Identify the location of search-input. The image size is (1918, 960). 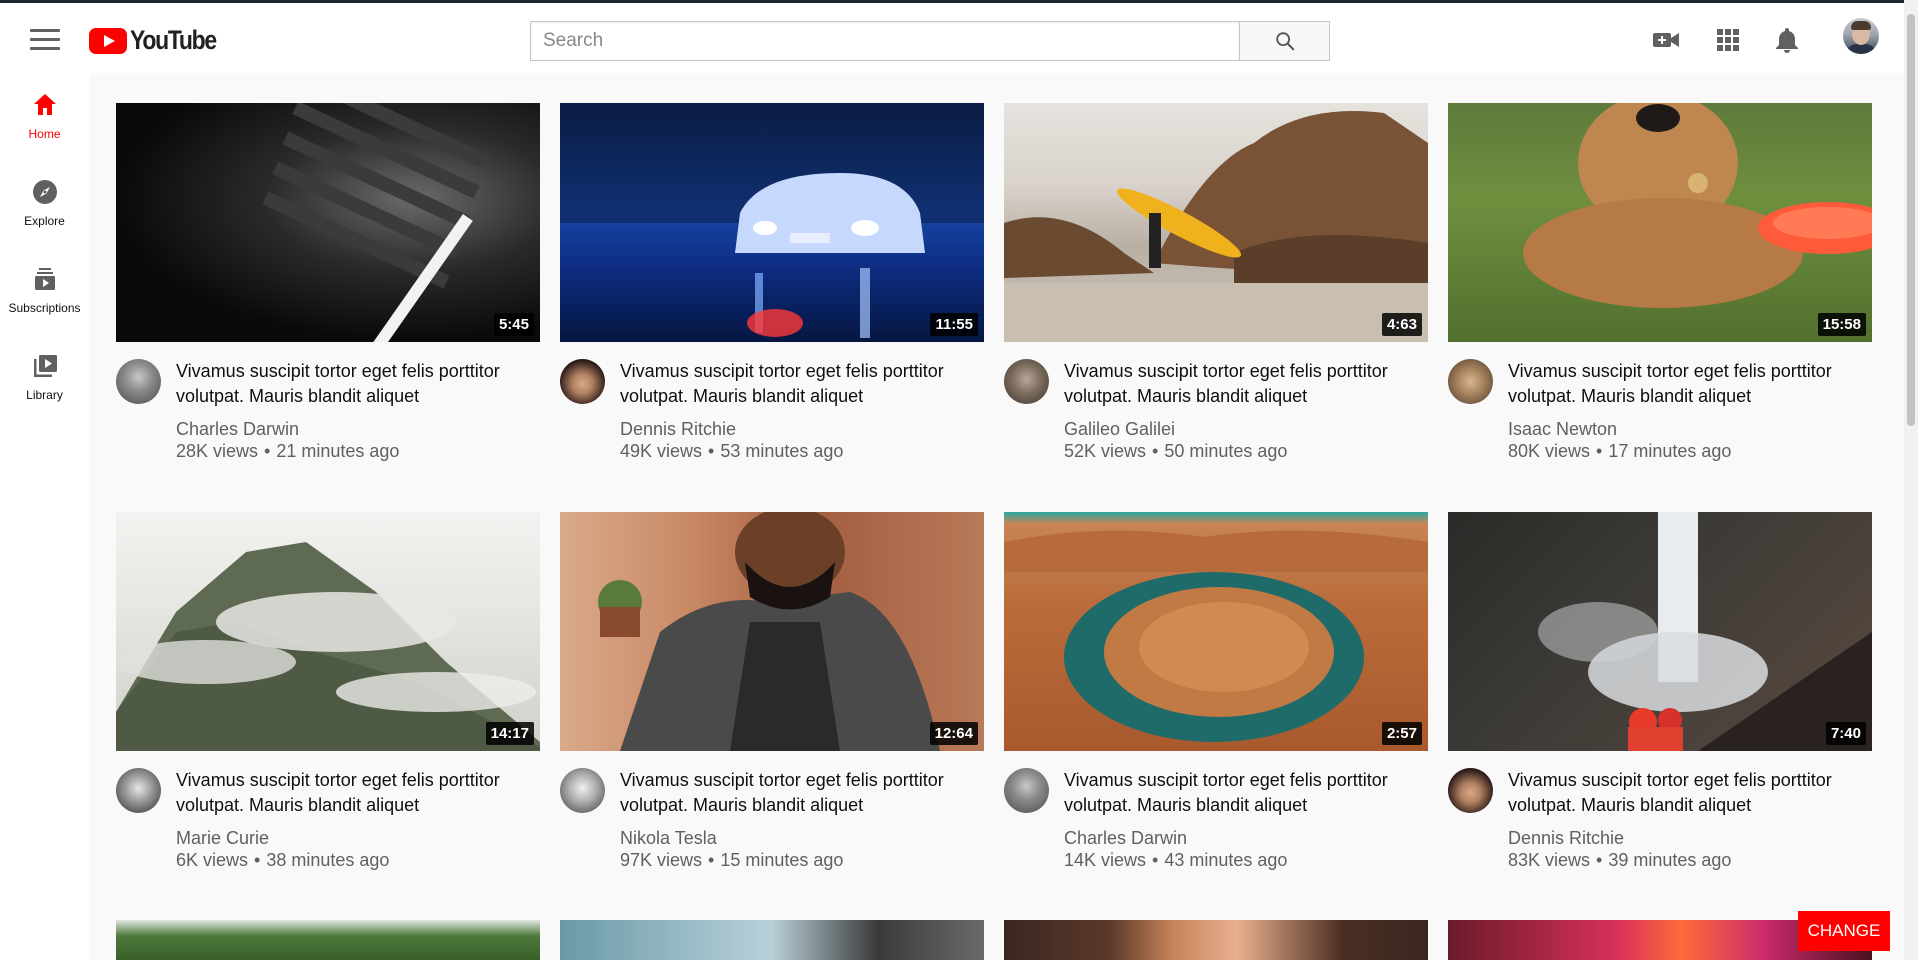
(884, 41).